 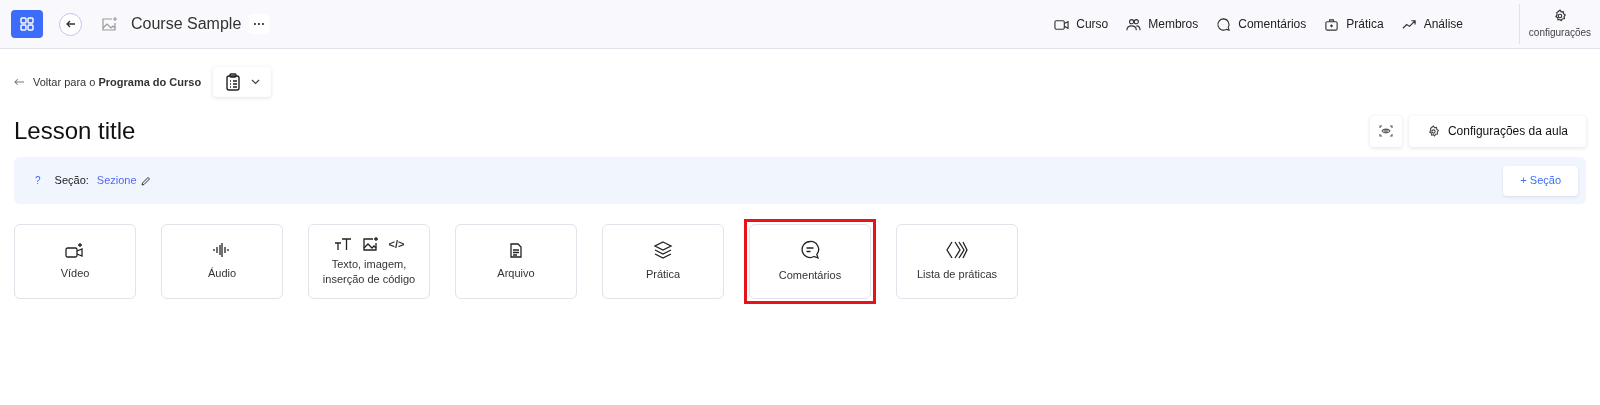 What do you see at coordinates (255, 82) in the screenshot?
I see `chevron-down-icon` at bounding box center [255, 82].